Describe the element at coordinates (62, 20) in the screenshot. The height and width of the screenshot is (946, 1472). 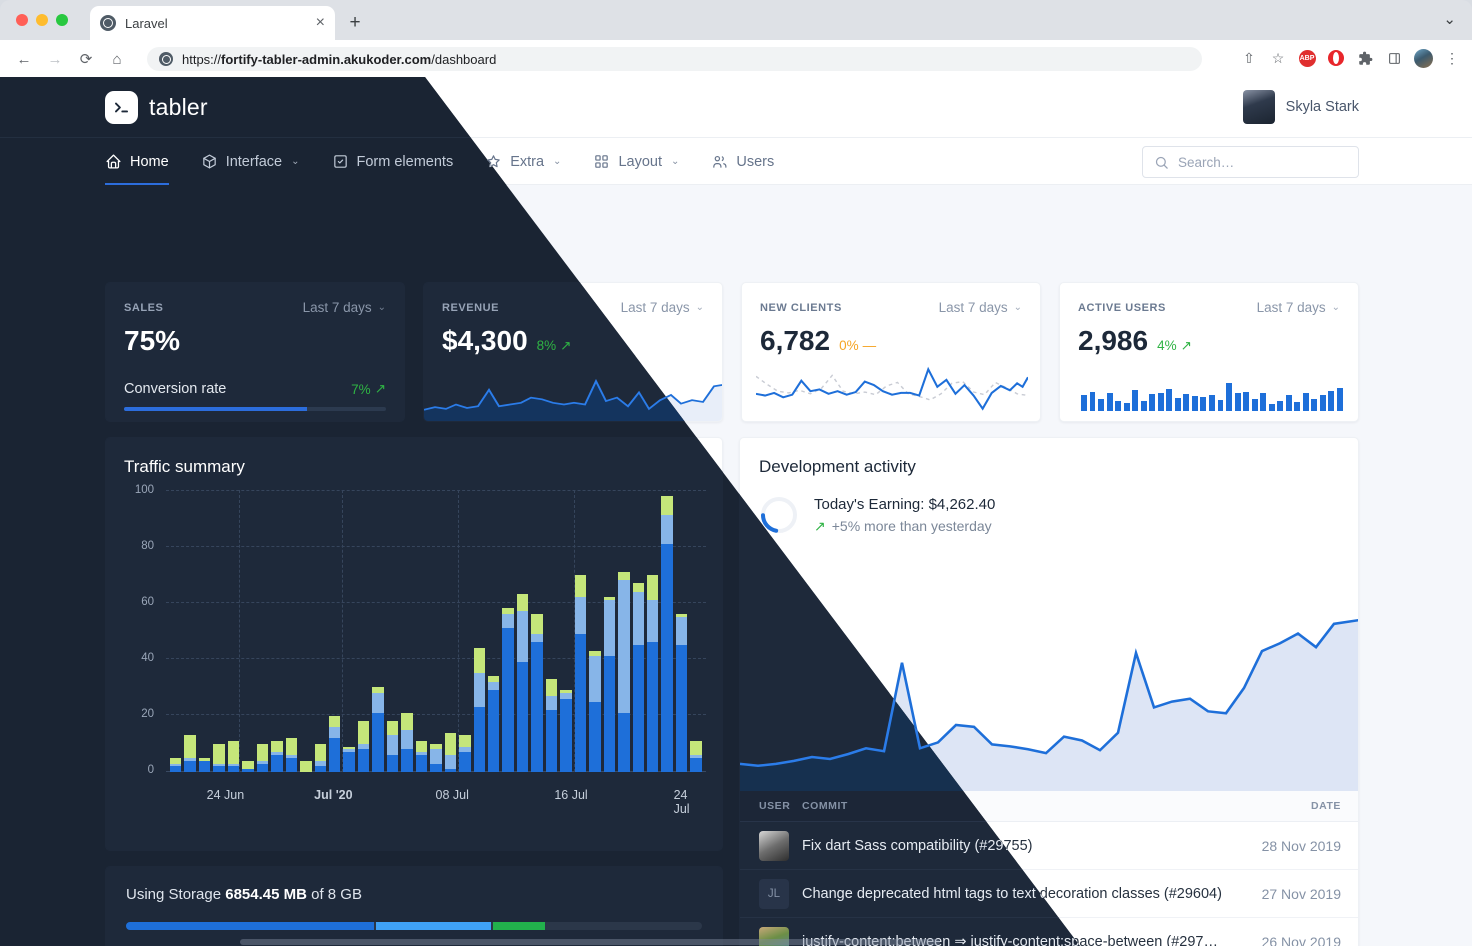
I see `maximize-window-button` at that location.